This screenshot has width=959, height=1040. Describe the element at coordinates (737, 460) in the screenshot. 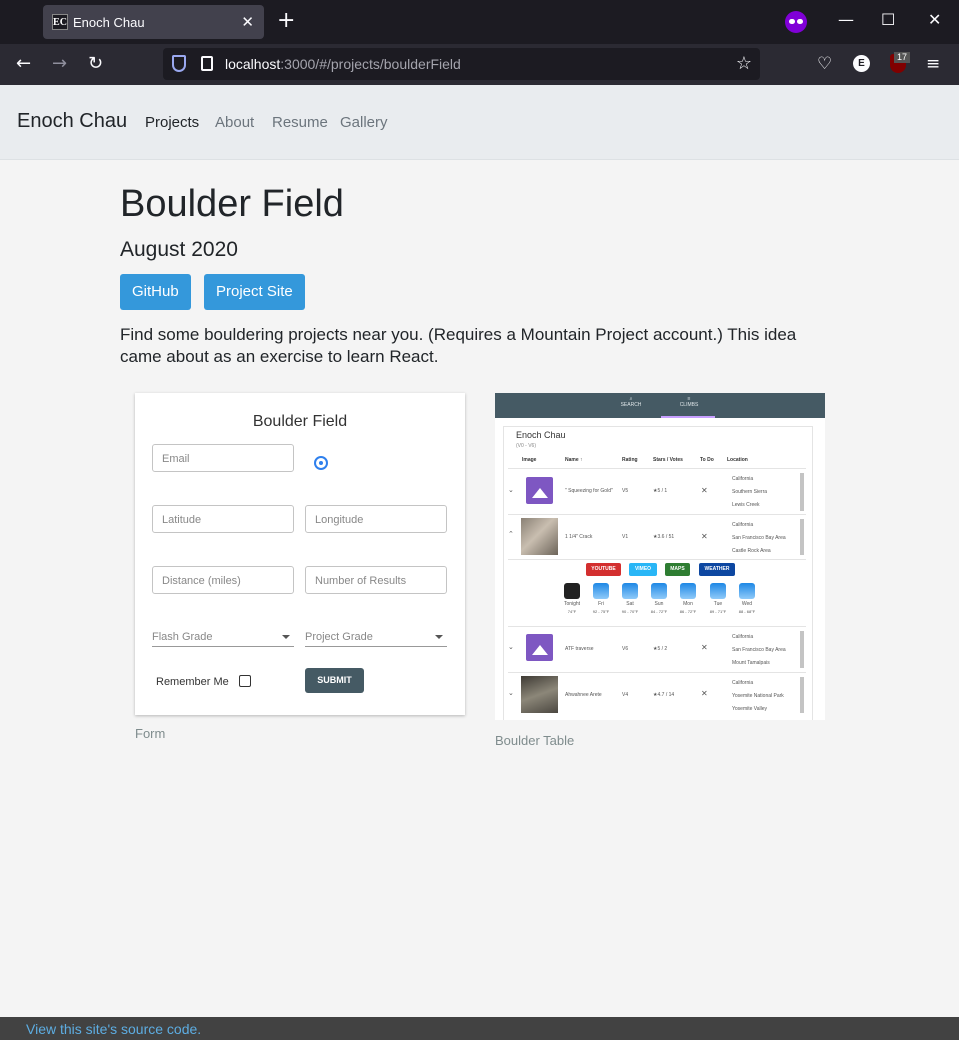

I see `header-location: Location` at that location.